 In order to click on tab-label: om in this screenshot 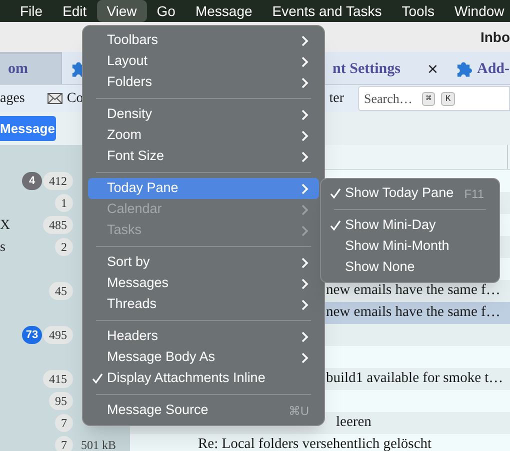, I will do `click(18, 69)`.